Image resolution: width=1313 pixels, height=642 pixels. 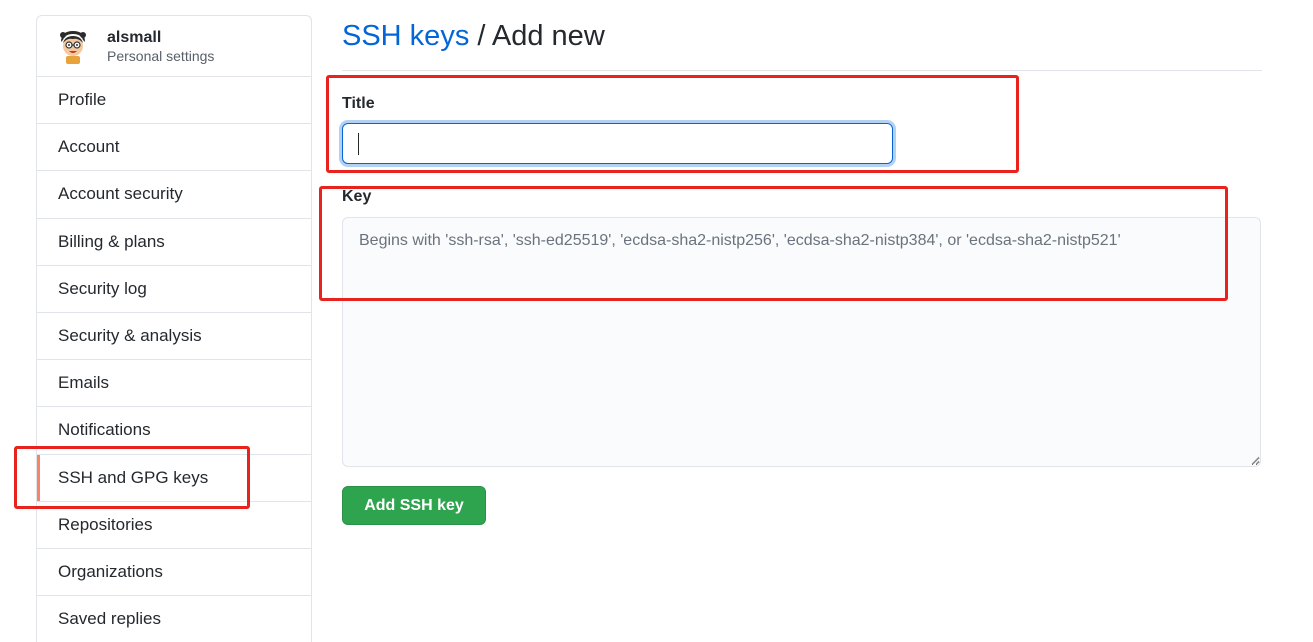 What do you see at coordinates (174, 148) in the screenshot?
I see `sidebar-item-account: Account` at bounding box center [174, 148].